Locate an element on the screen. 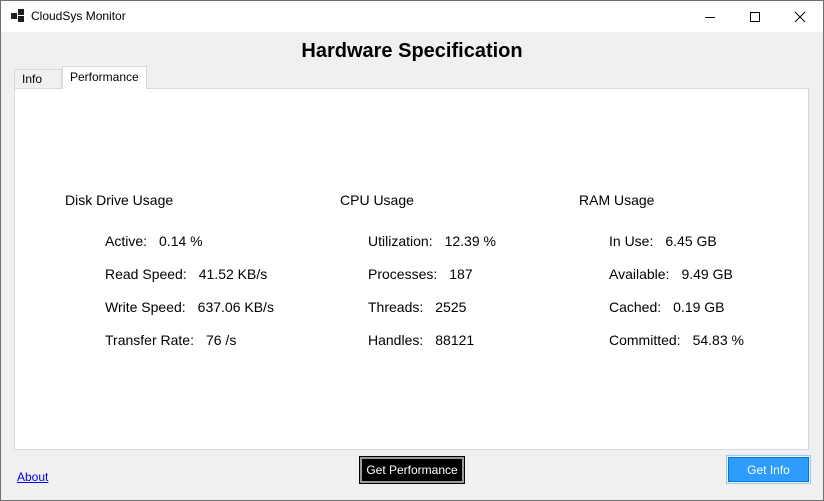  cpu-handles-row: Handles: 88121 is located at coordinates (421, 340).